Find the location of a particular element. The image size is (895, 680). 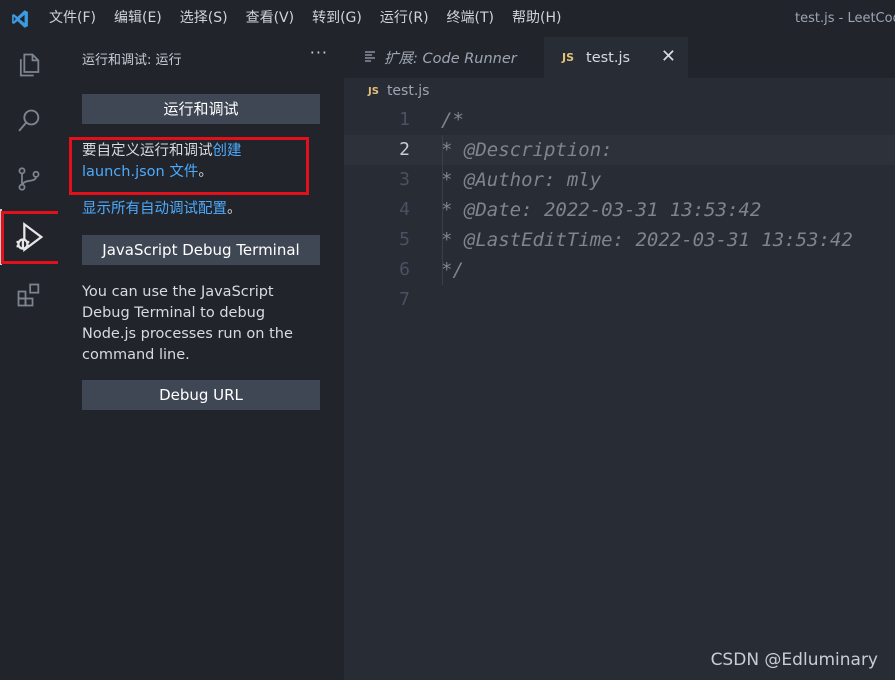

line-number: 5 is located at coordinates (404, 239).